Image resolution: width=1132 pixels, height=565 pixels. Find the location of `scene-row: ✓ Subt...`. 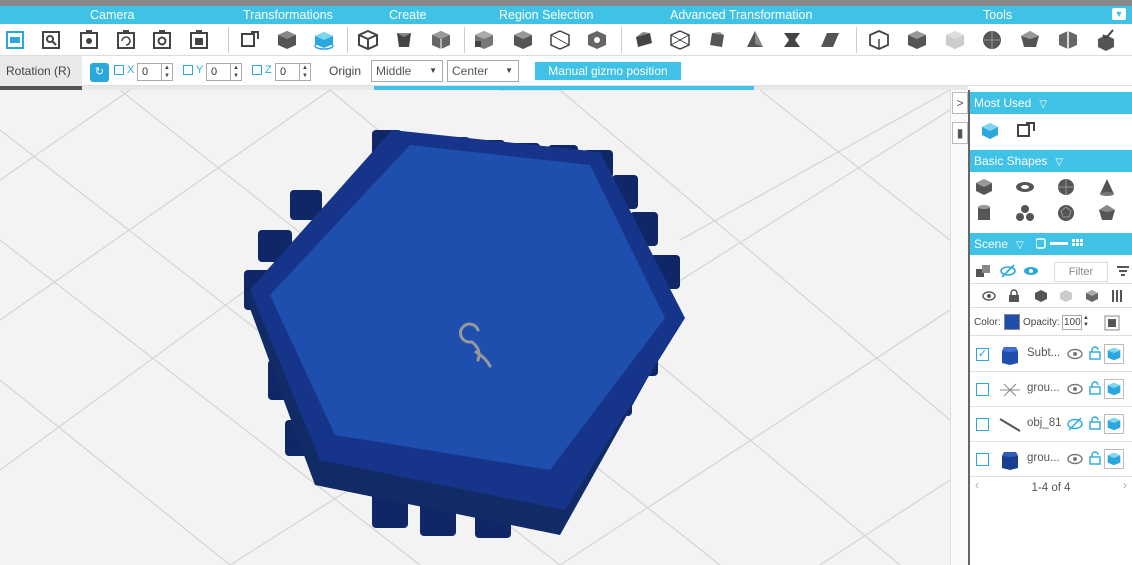

scene-row: ✓ Subt... is located at coordinates (1051, 354).